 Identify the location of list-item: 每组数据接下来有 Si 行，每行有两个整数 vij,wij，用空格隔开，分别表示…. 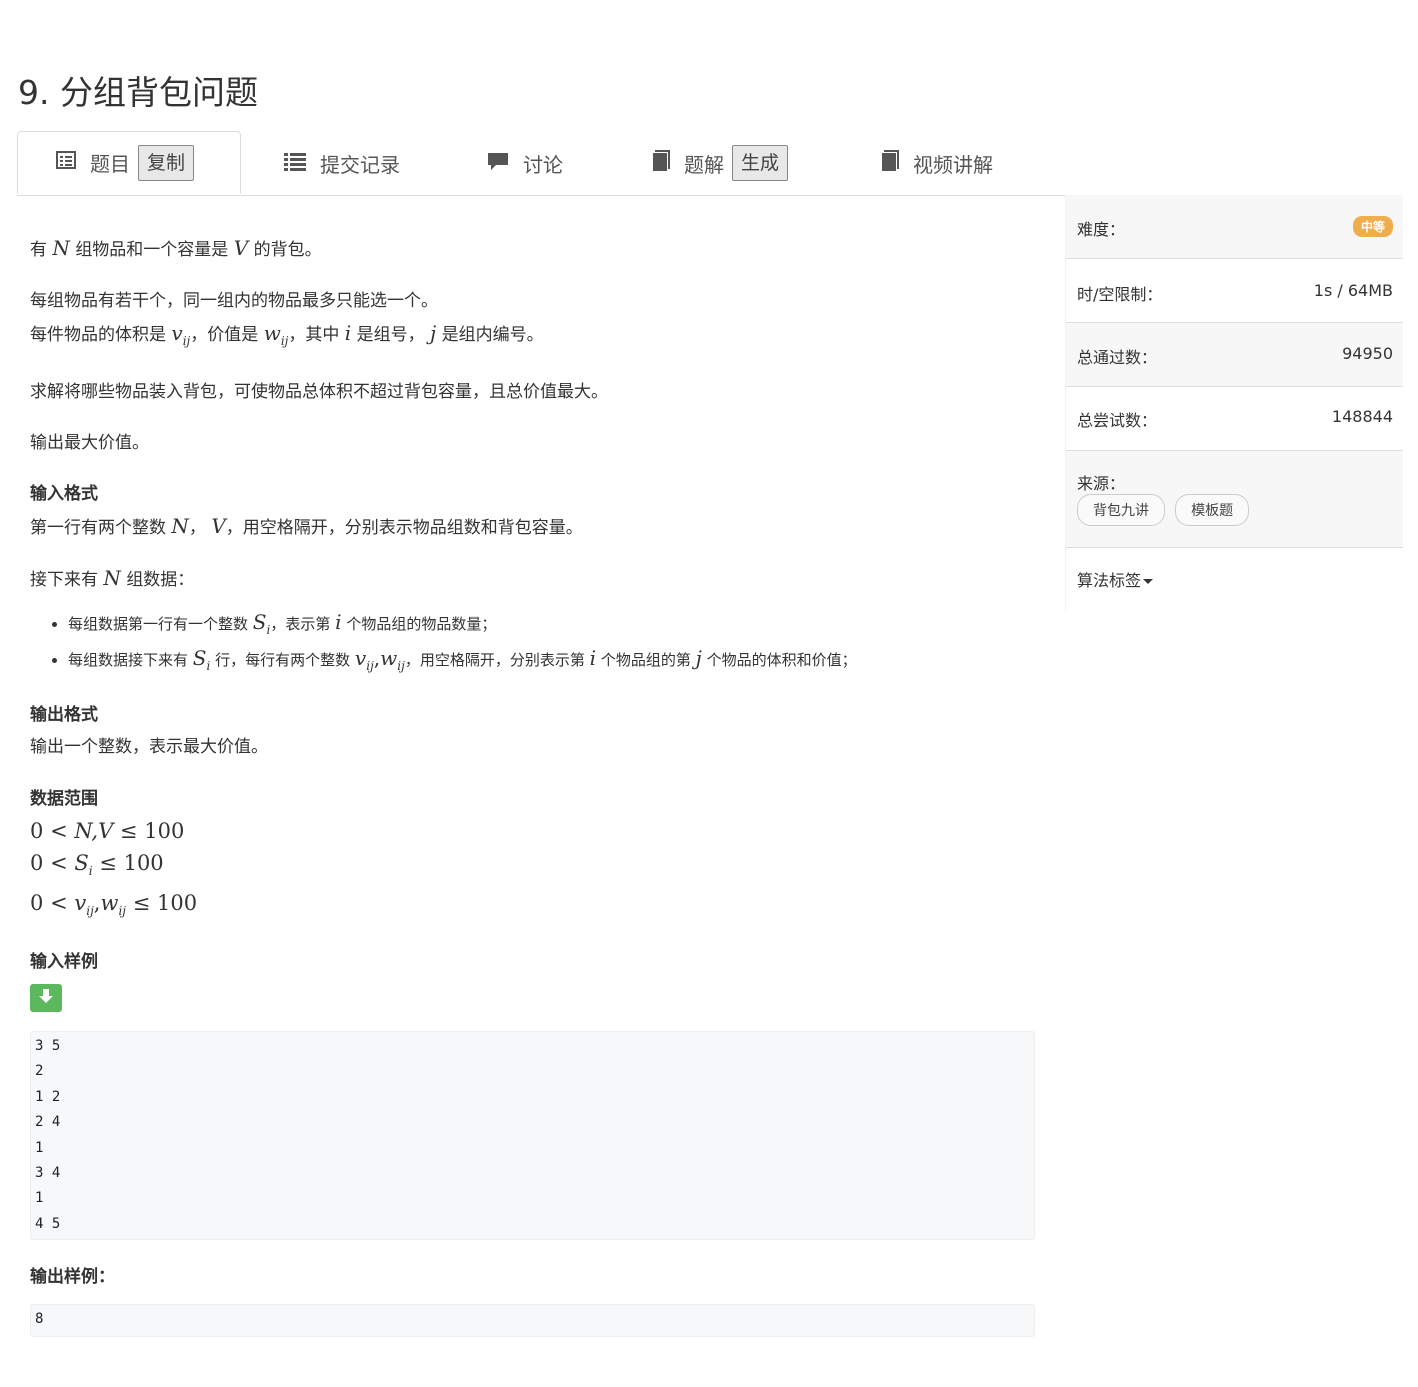
(551, 662).